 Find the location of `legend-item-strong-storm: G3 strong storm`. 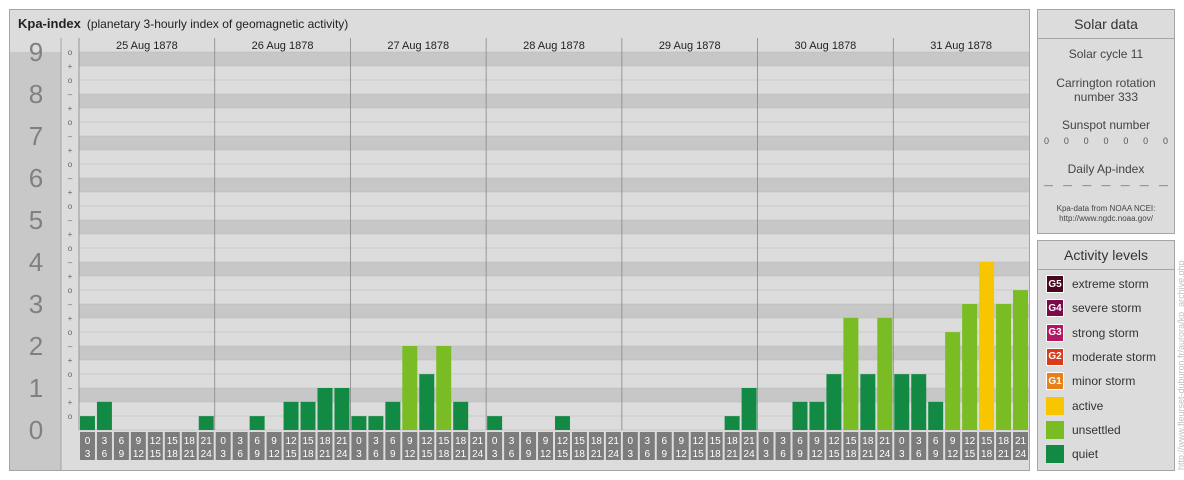

legend-item-strong-storm: G3 strong storm is located at coordinates (1092, 333).